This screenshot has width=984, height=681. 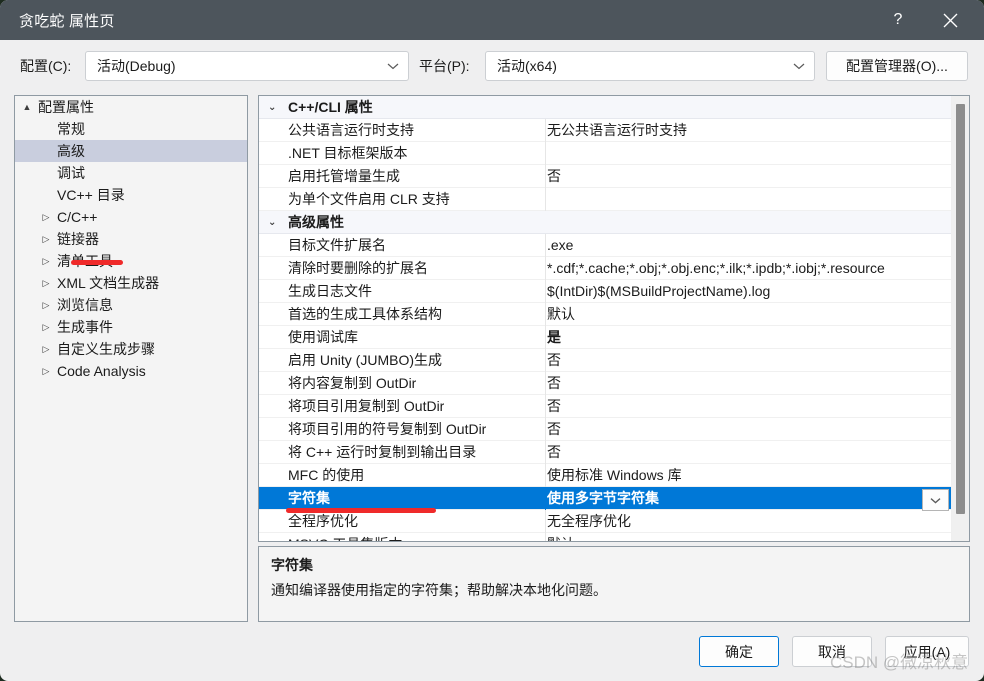 What do you see at coordinates (365, 360) in the screenshot?
I see `property-name: 启用 Unity (JUMBO)生成` at bounding box center [365, 360].